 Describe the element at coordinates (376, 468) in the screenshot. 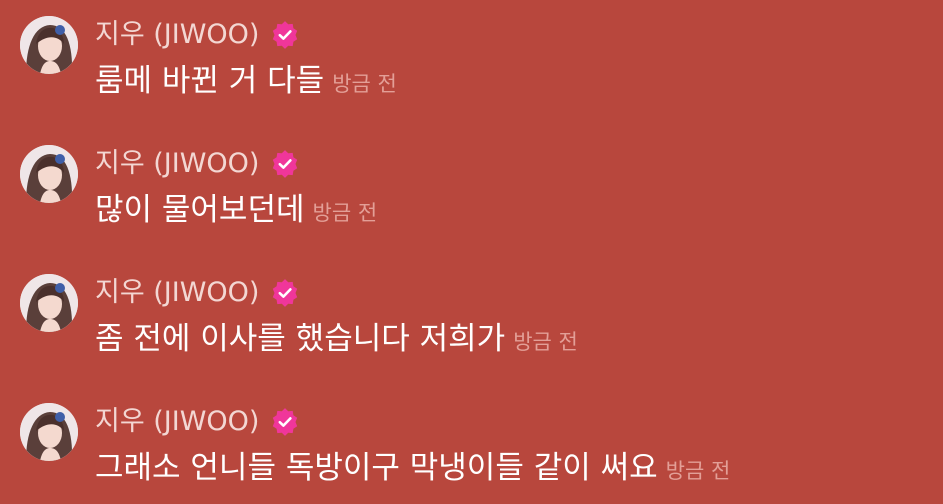

I see `message-text: 그래소 언니들 독방이구 막냉이들 같이 써요` at that location.